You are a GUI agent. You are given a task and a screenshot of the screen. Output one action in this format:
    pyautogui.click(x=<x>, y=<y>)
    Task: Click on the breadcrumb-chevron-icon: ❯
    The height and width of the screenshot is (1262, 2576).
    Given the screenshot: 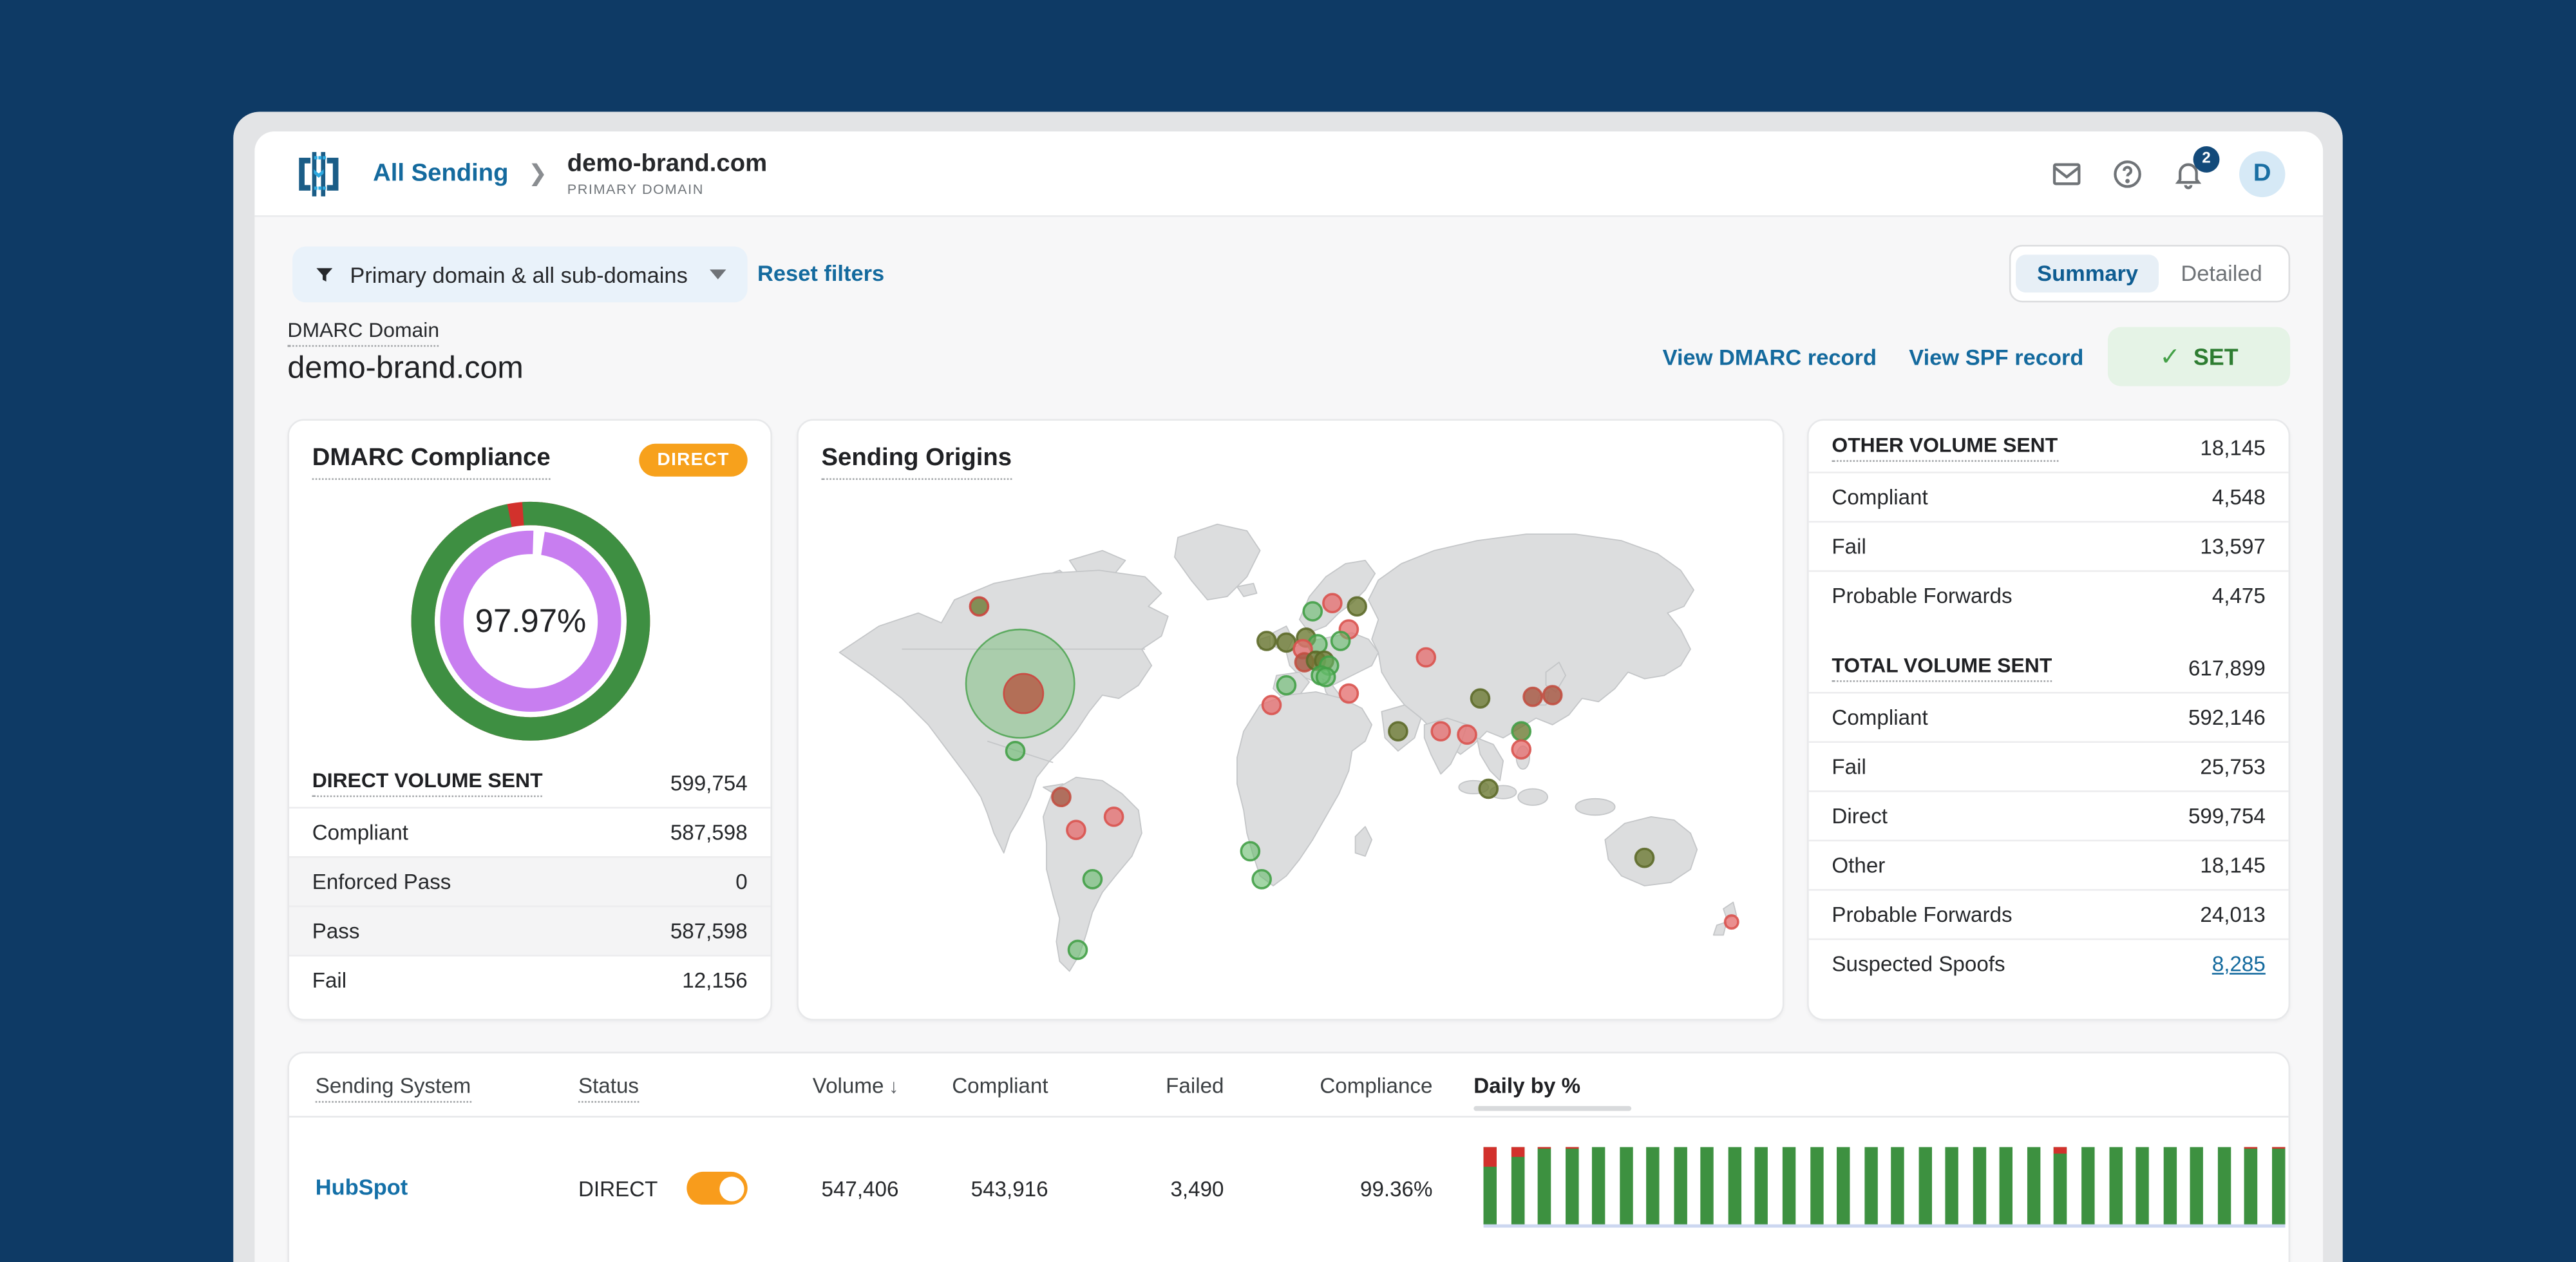 What is the action you would take?
    pyautogui.click(x=538, y=173)
    